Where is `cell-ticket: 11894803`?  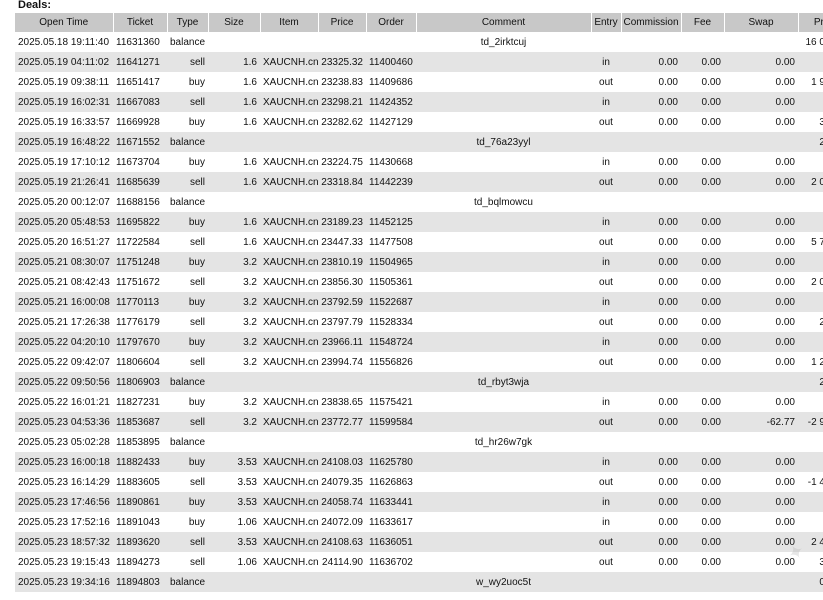
cell-ticket: 11894803 is located at coordinates (140, 582).